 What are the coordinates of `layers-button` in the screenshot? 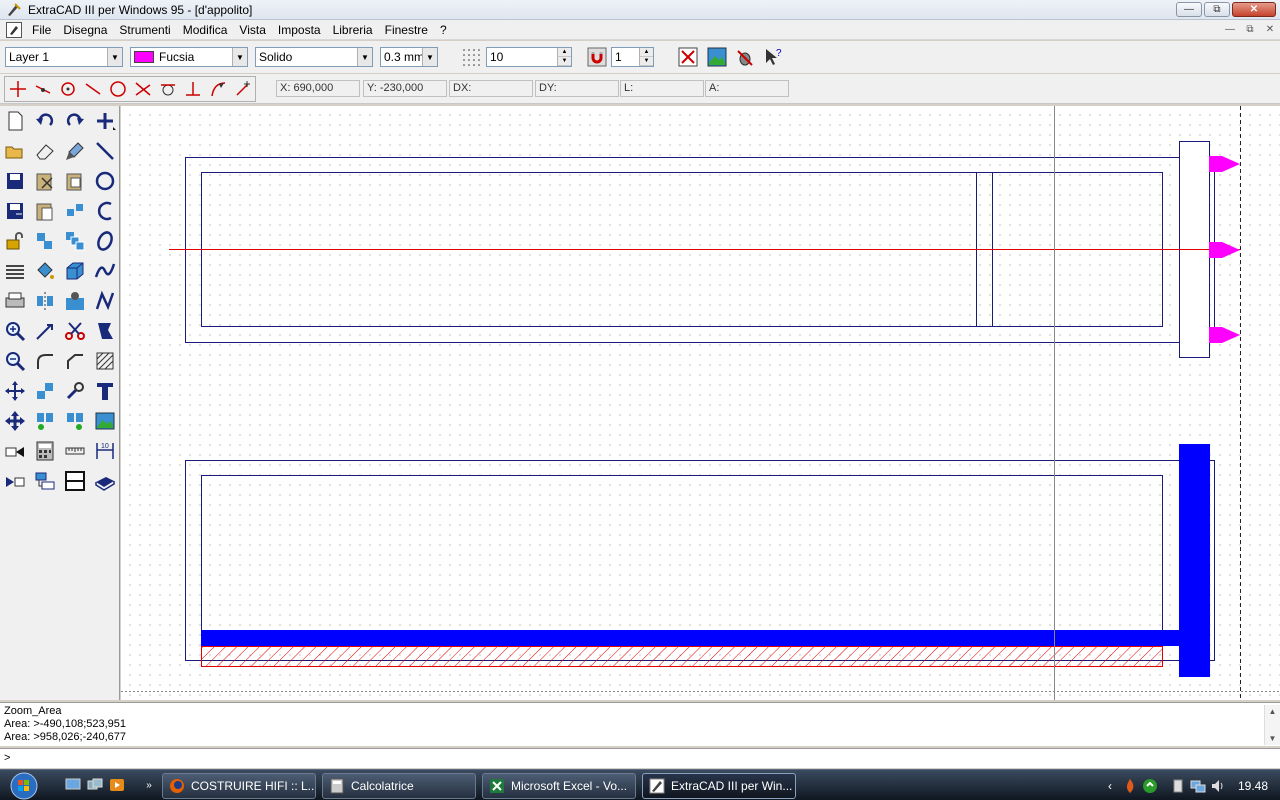 It's located at (15, 271).